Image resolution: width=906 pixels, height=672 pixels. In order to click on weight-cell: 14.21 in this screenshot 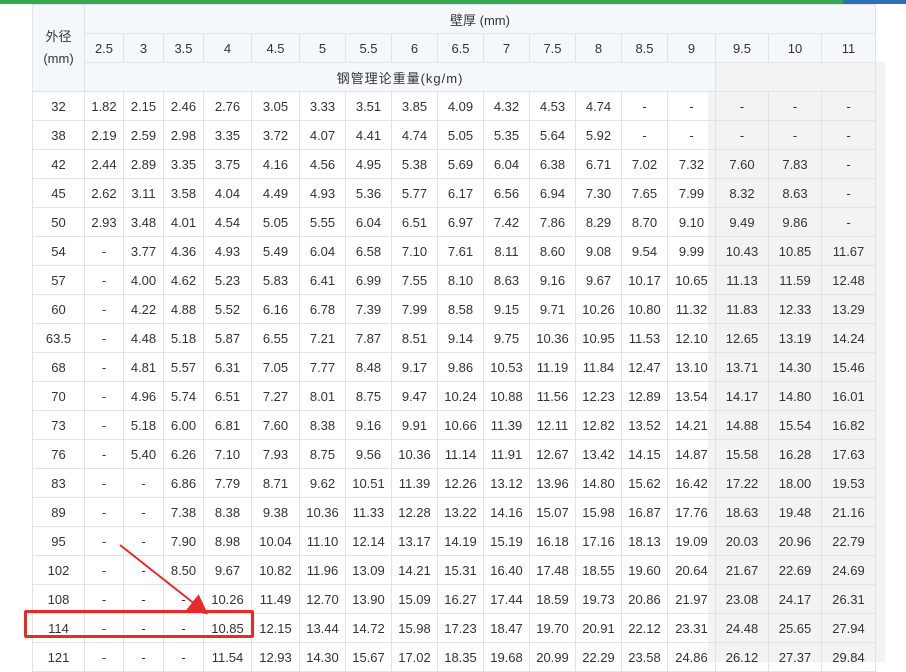, I will do `click(691, 425)`.